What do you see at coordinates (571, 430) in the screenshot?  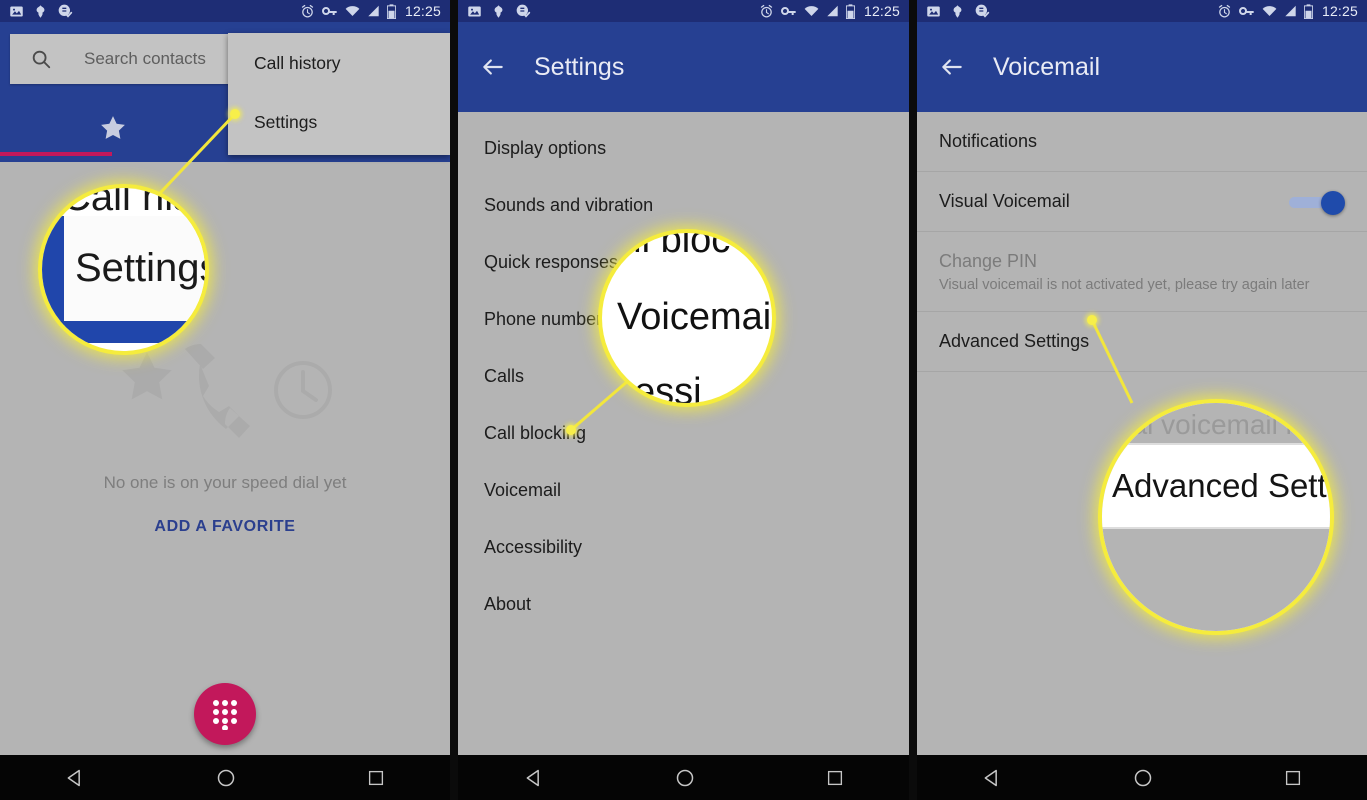 I see `callout-anchor-voicemail` at bounding box center [571, 430].